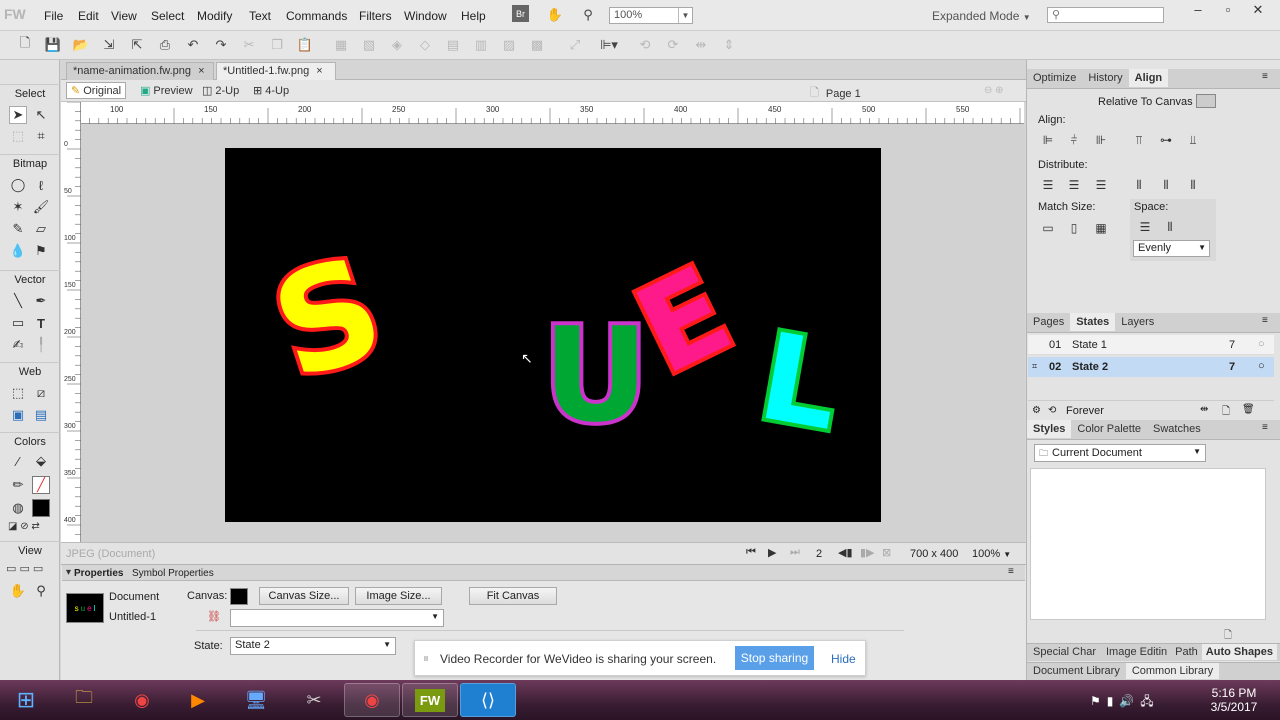 This screenshot has width=1280, height=720. What do you see at coordinates (513, 596) in the screenshot?
I see `fit-canvas-button: Fit Canvas` at bounding box center [513, 596].